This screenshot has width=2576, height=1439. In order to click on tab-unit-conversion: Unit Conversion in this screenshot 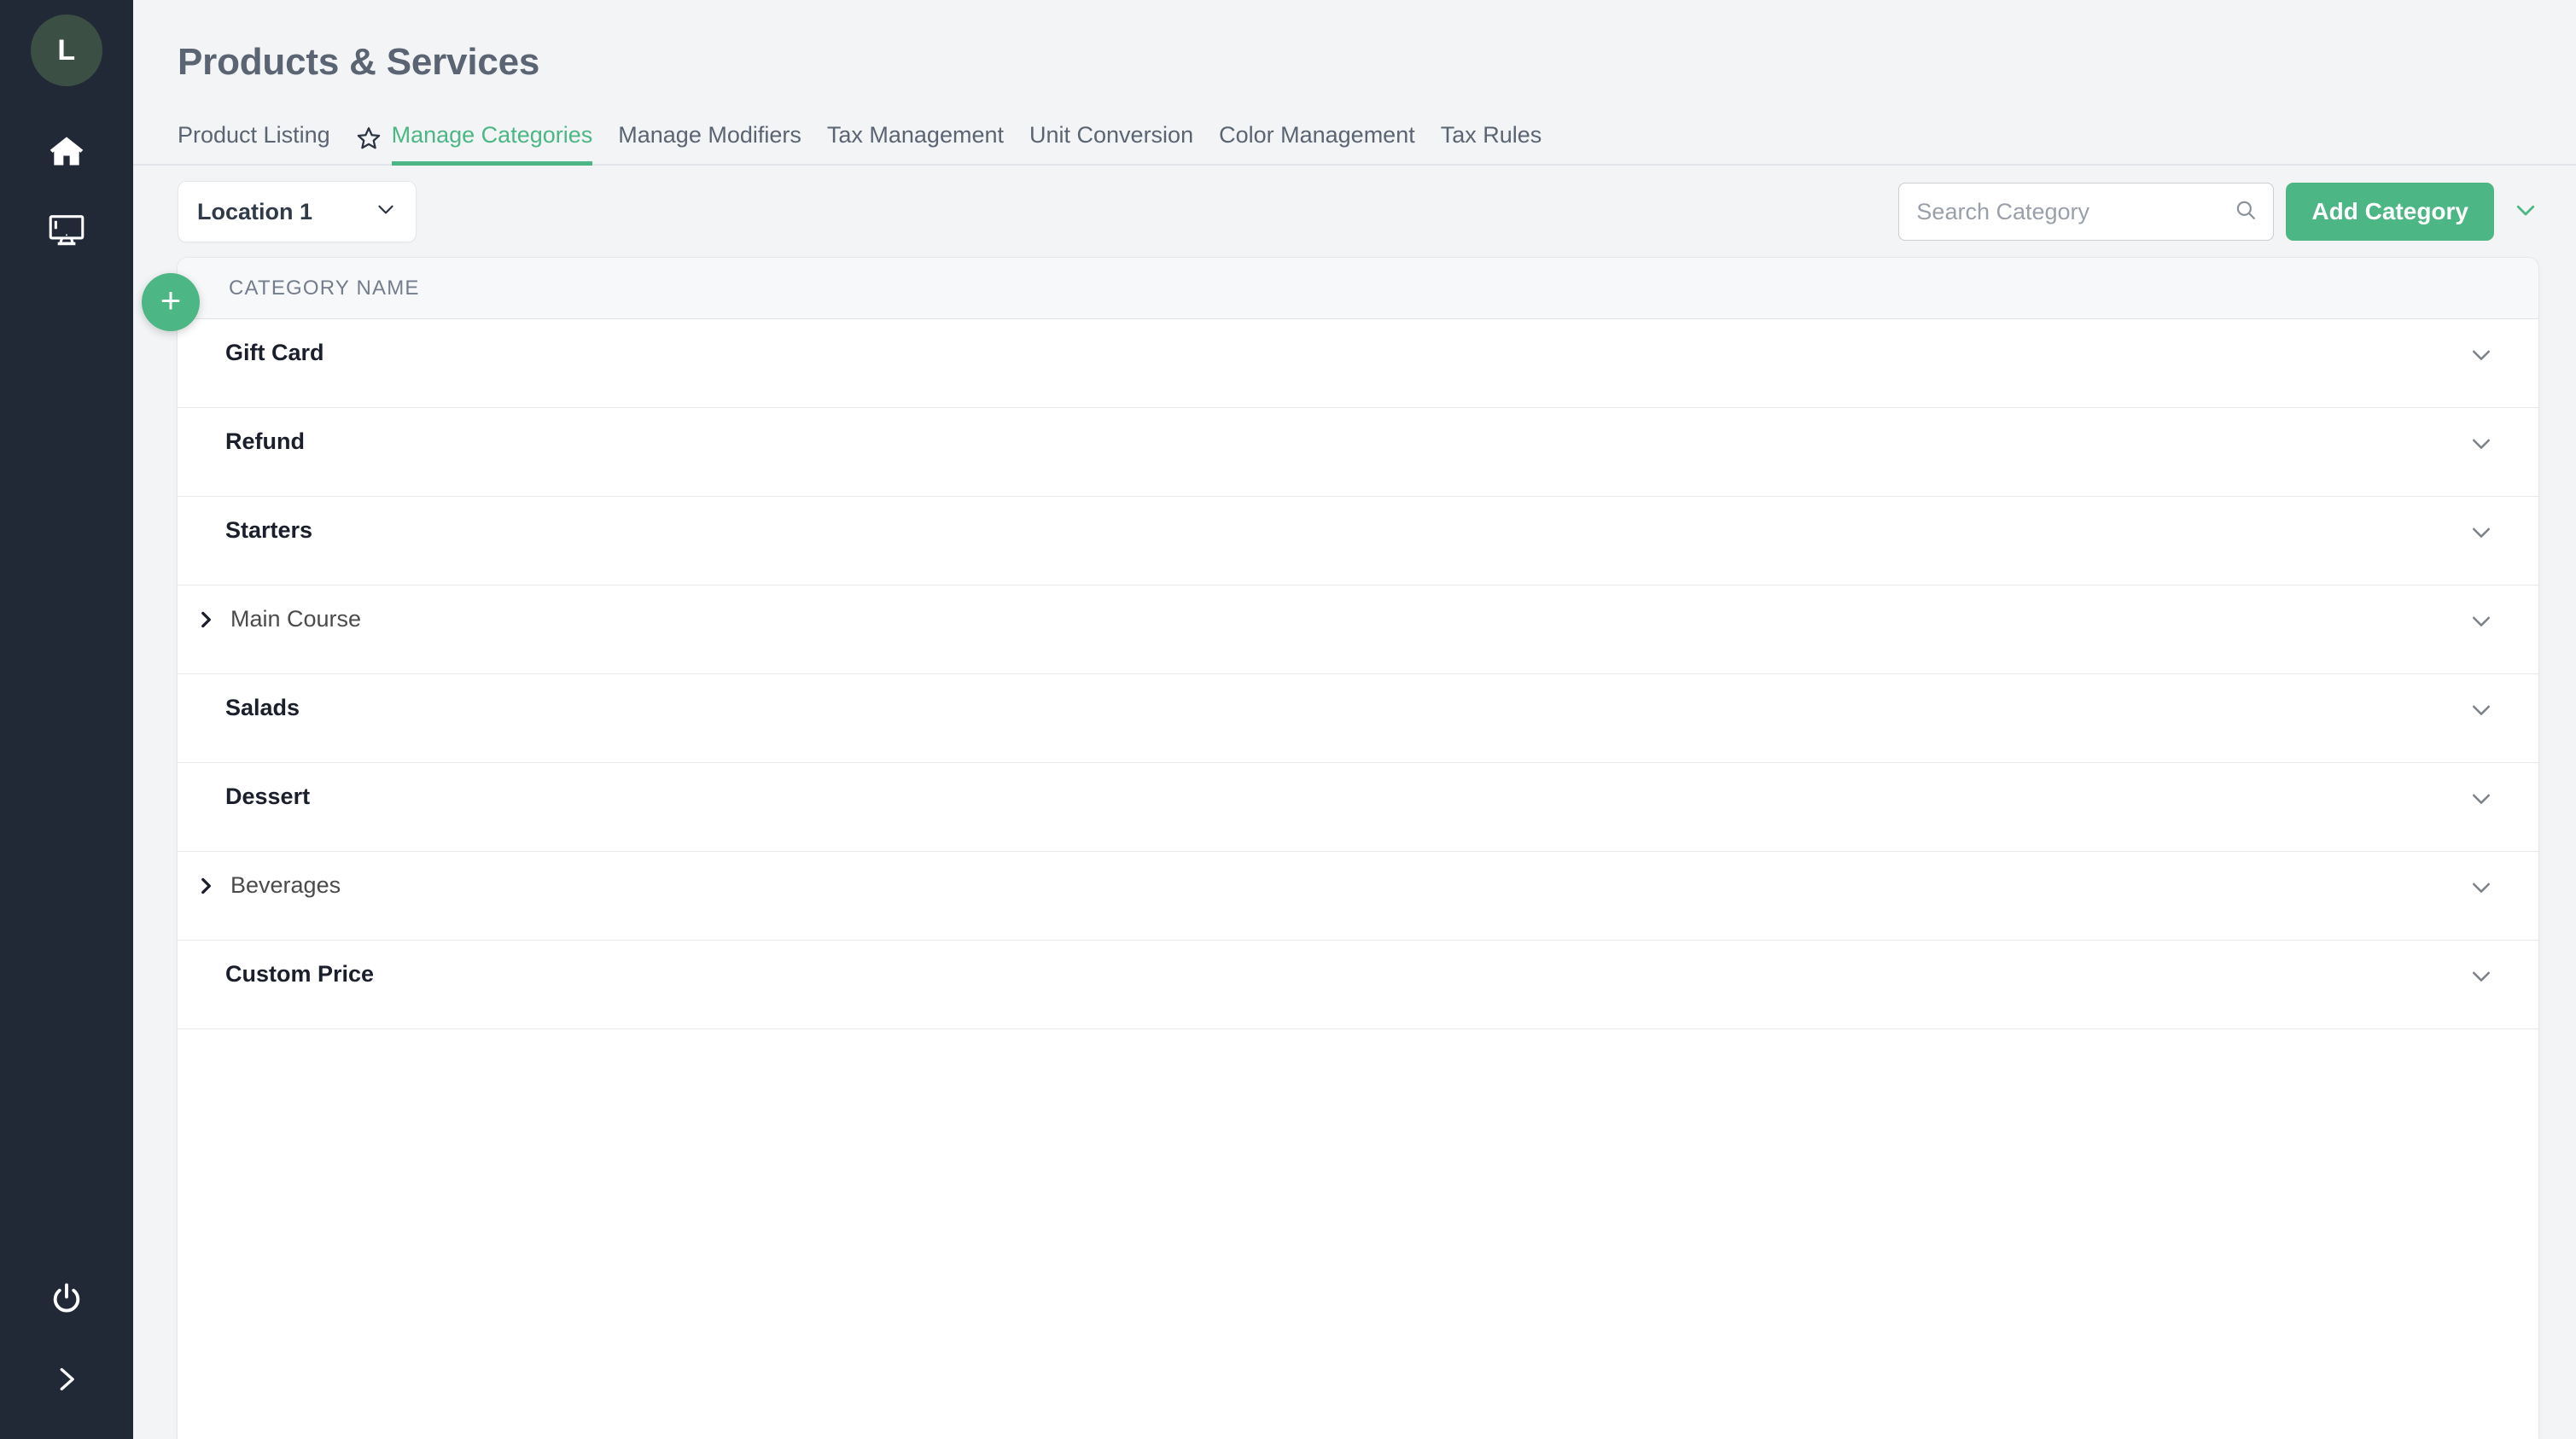, I will do `click(1111, 145)`.